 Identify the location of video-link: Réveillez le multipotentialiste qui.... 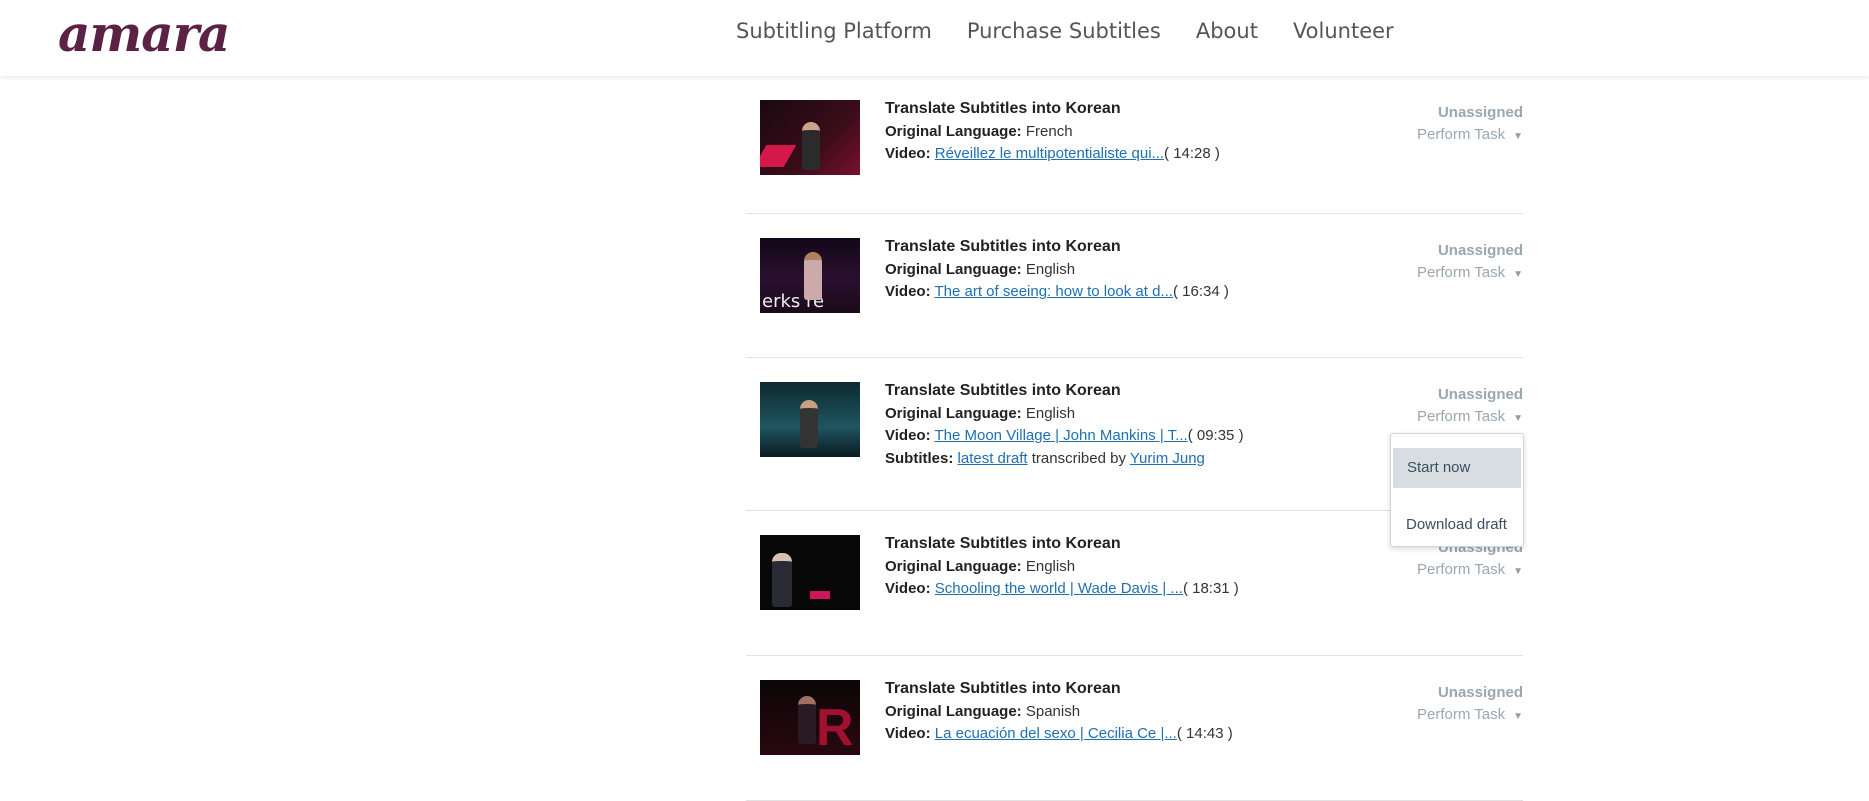
(1049, 153).